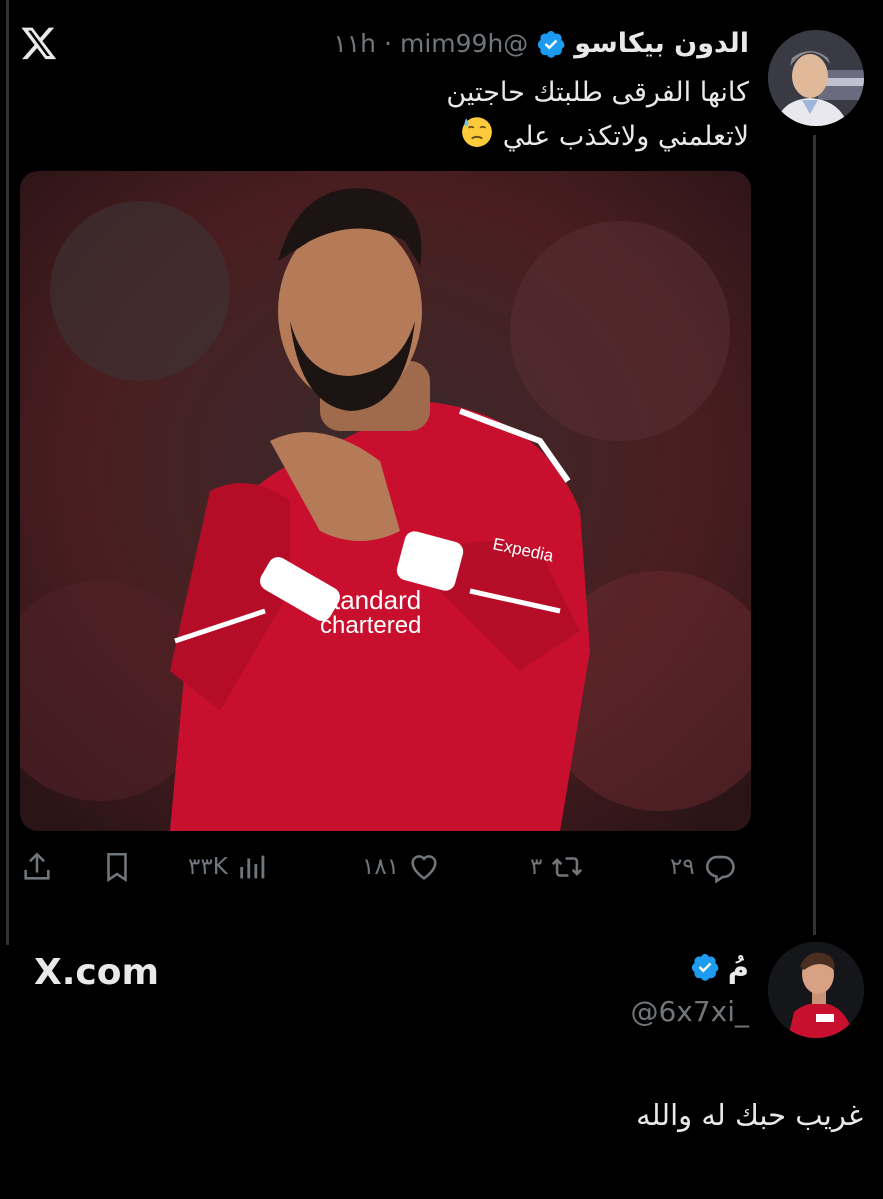 This screenshot has height=1199, width=883. I want to click on tweet-header: الدون بيكاسو @mim99h · ١١h, so click(541, 43).